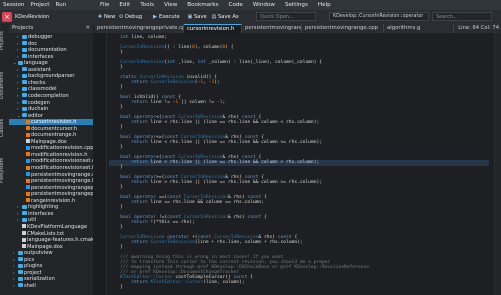 This screenshot has height=295, width=501. I want to click on debug-button: ⚙ Debug, so click(129, 17).